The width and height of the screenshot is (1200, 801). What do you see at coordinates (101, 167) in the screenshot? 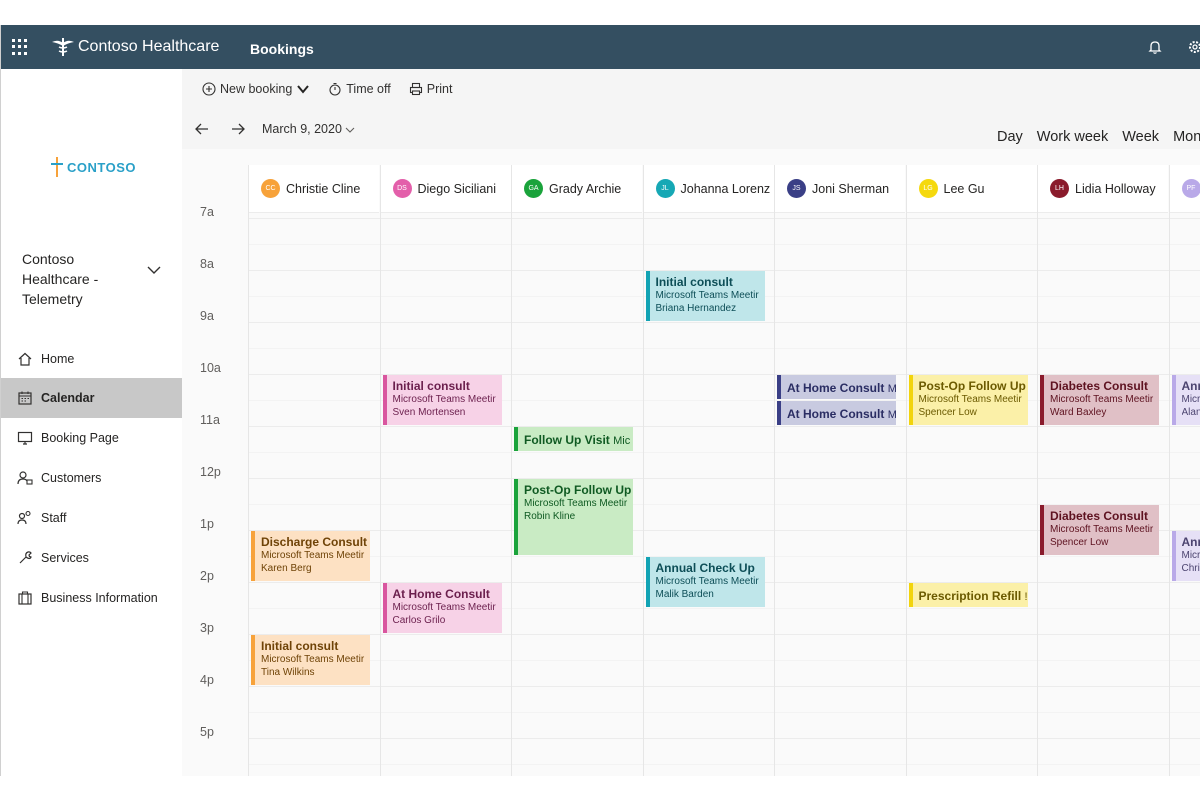
I see `contoso-logo-text: CONTOSO` at bounding box center [101, 167].